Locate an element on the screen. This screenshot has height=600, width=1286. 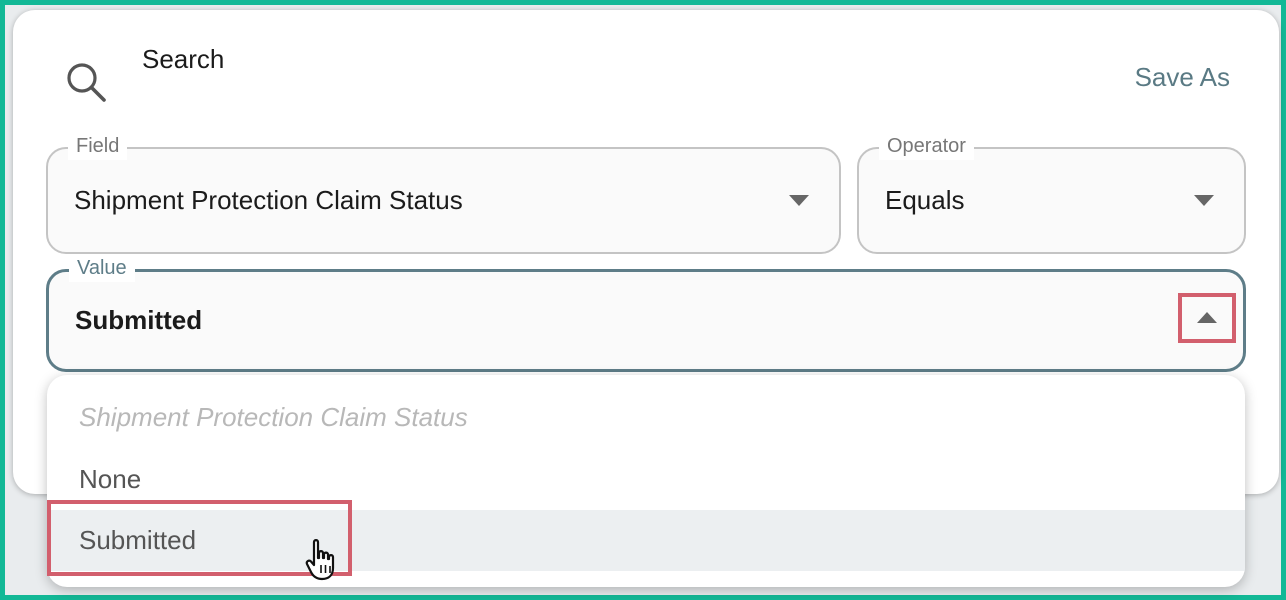
dialog-title: Search is located at coordinates (183, 59).